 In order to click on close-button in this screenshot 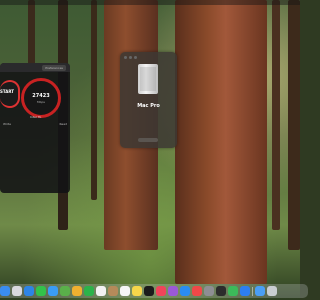, I will do `click(125, 57)`.